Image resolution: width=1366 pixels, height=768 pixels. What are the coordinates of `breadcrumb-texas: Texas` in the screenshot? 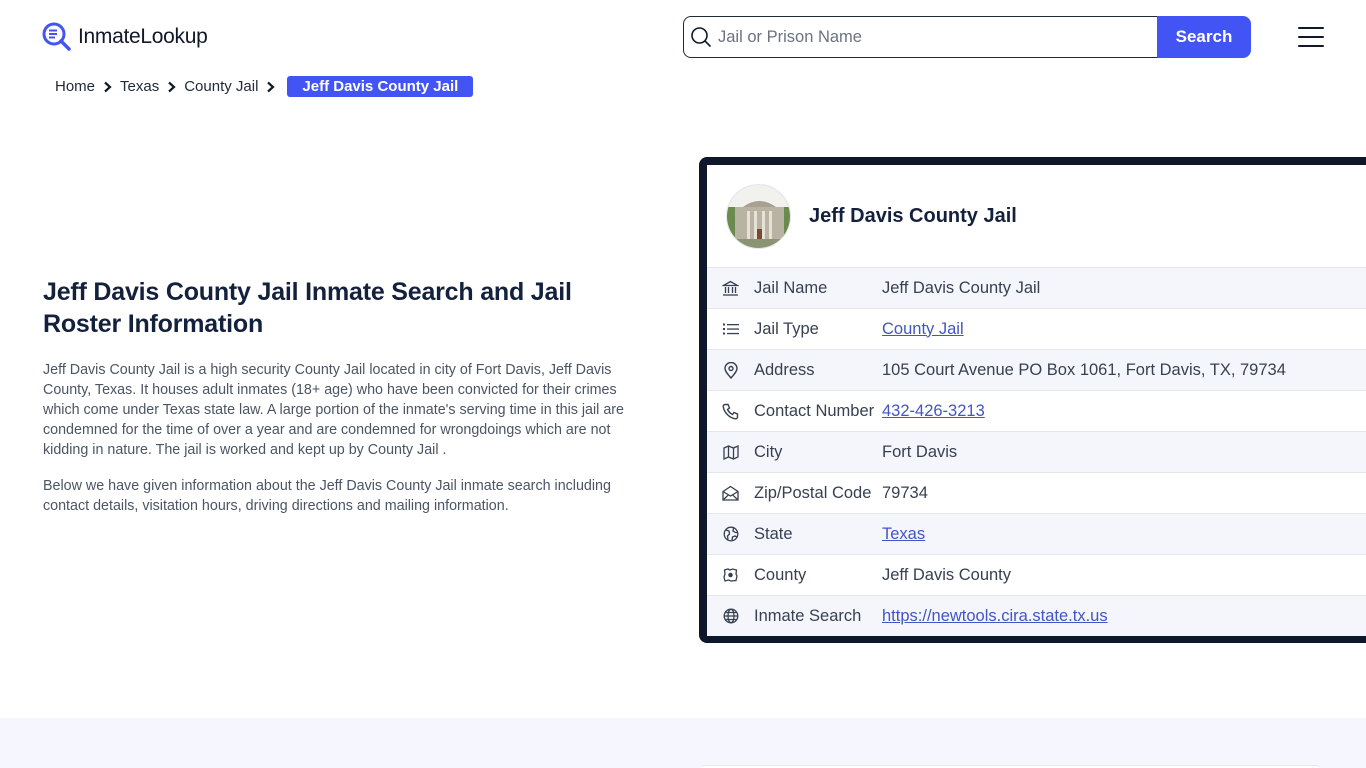 It's located at (139, 86).